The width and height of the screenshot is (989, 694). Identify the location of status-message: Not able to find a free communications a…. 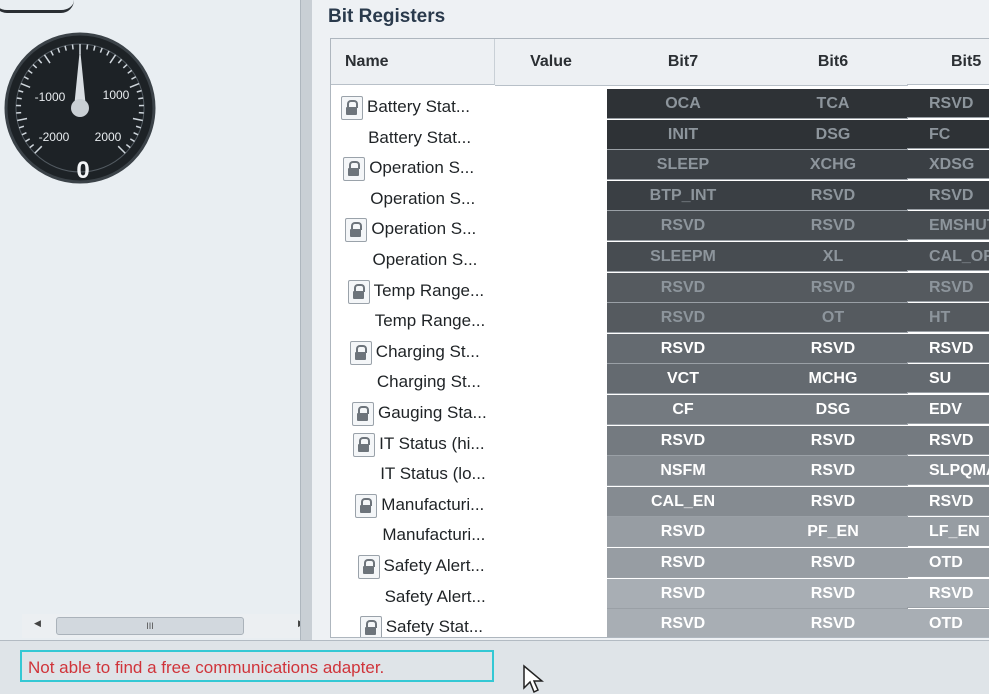
(257, 666).